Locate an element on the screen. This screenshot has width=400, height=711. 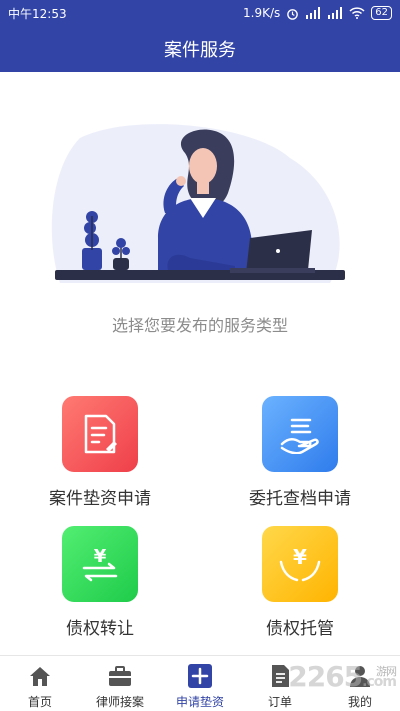
tab-lawyer-cases: 律师接案 is located at coordinates (120, 683).